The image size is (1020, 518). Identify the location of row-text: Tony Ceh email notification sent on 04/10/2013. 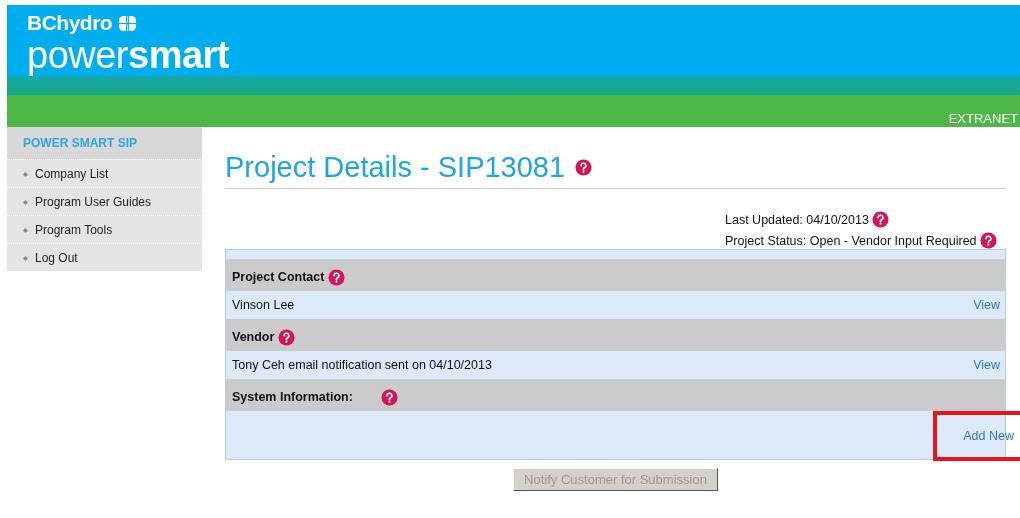
(362, 365).